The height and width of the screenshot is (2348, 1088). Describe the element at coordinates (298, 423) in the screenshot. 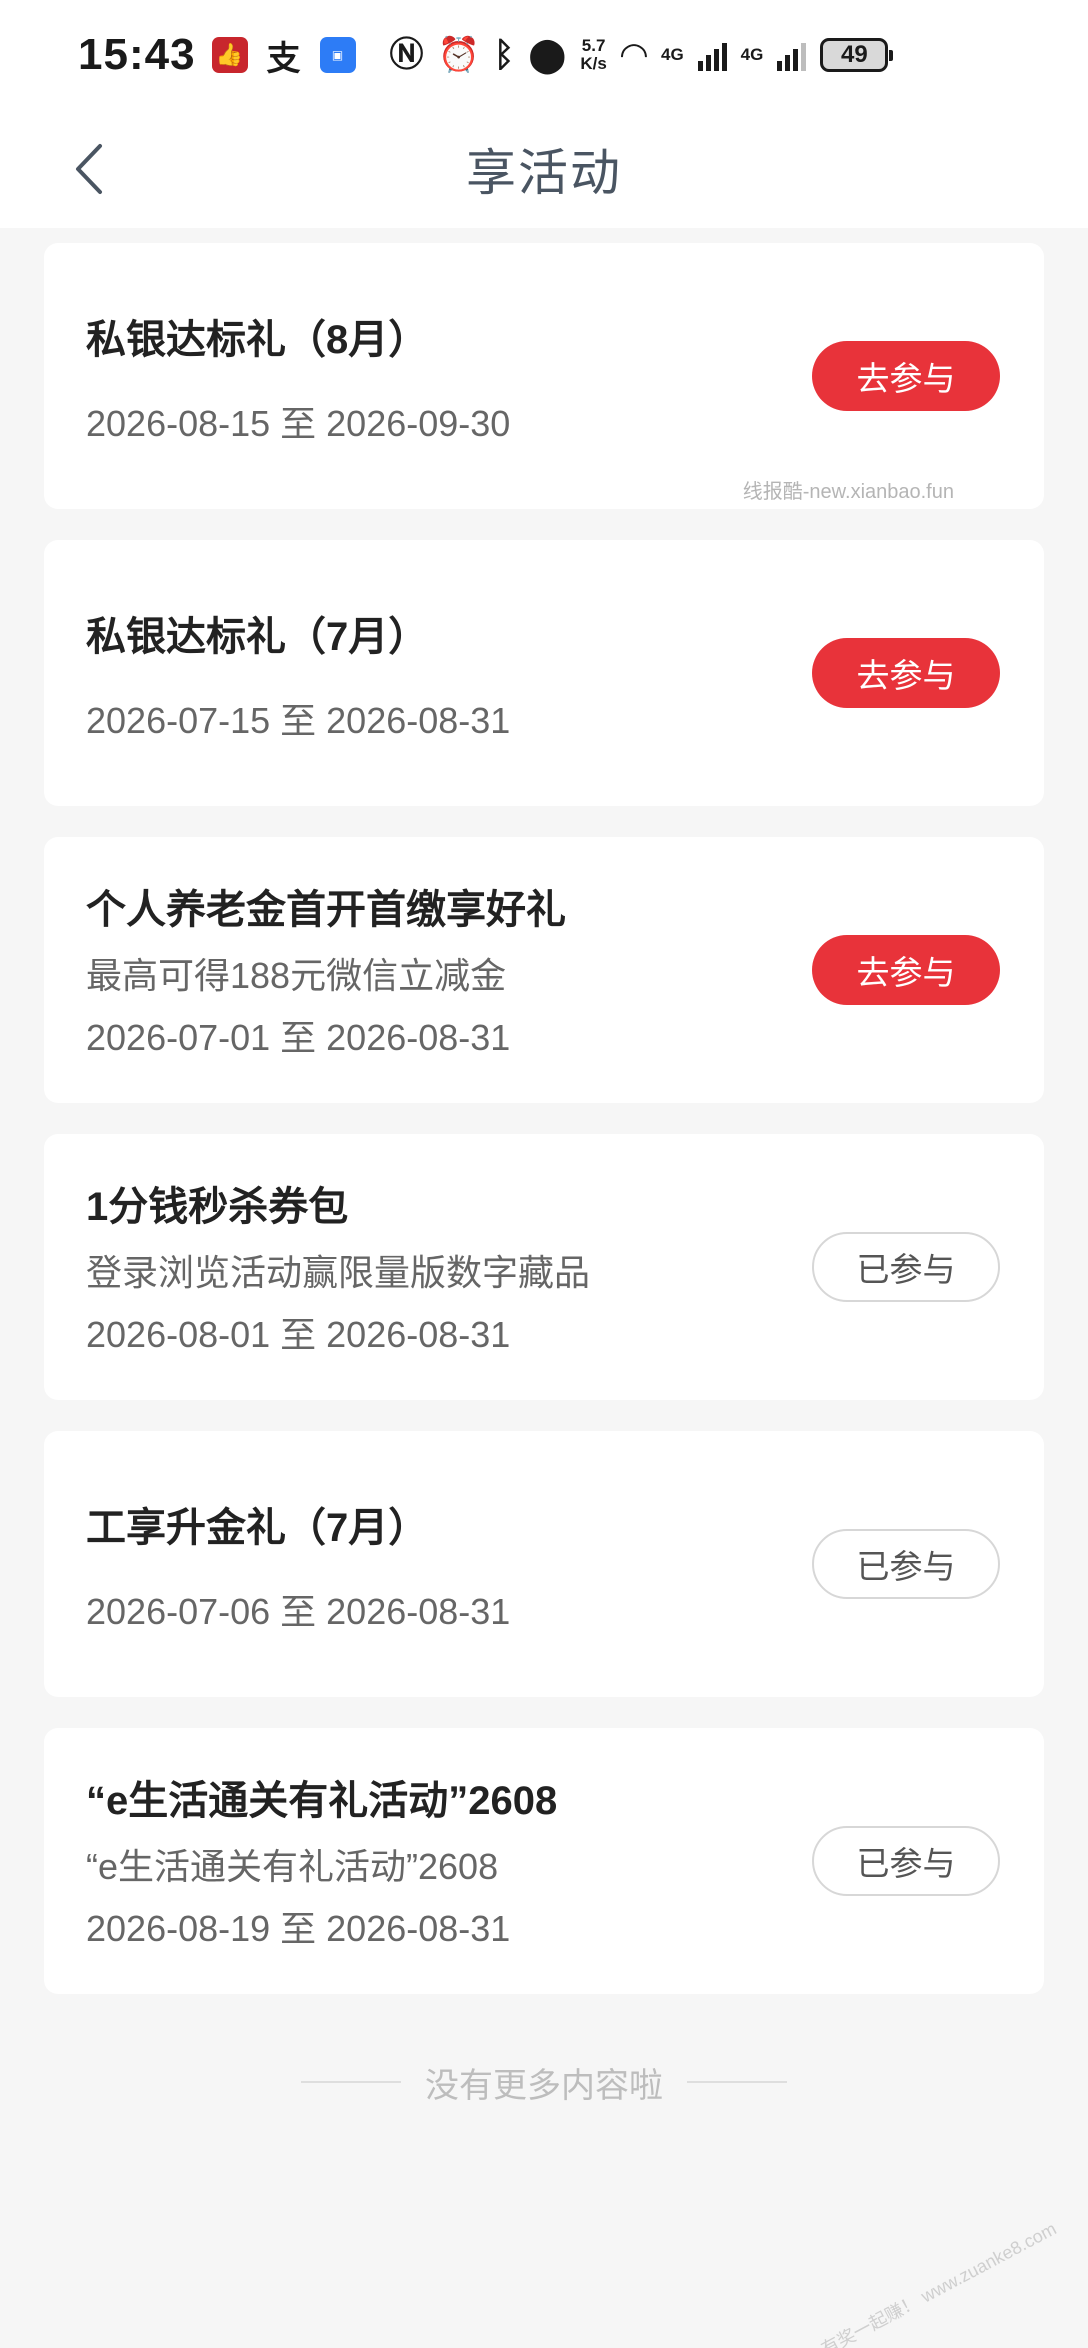

I see `activity-date-range: 2026-08-15 至 2026-09-30` at that location.